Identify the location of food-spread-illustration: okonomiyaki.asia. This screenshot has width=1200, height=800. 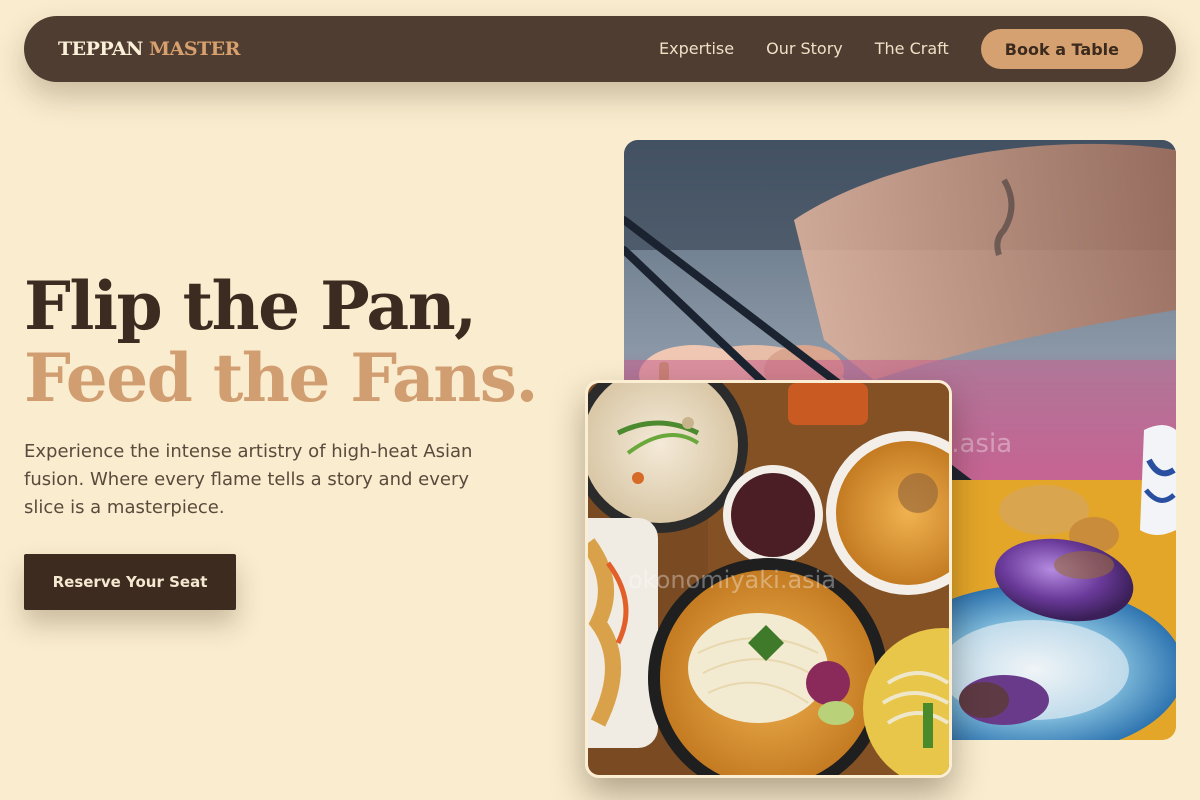
(768, 579).